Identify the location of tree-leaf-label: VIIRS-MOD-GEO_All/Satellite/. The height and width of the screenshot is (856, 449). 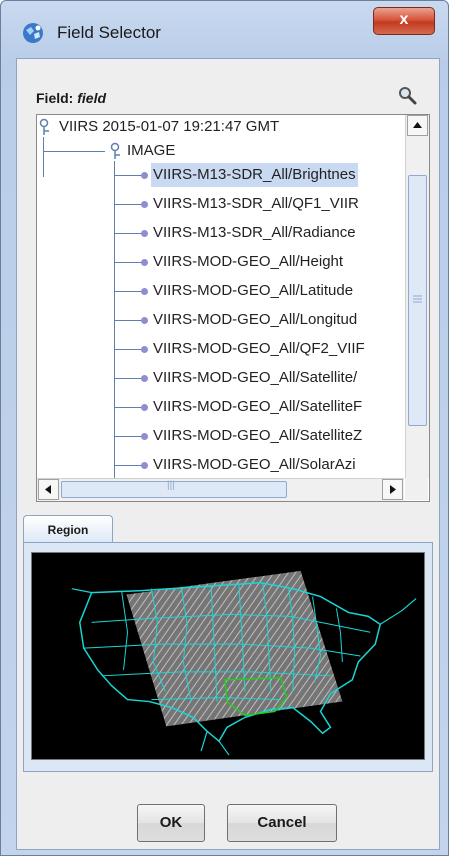
(255, 377).